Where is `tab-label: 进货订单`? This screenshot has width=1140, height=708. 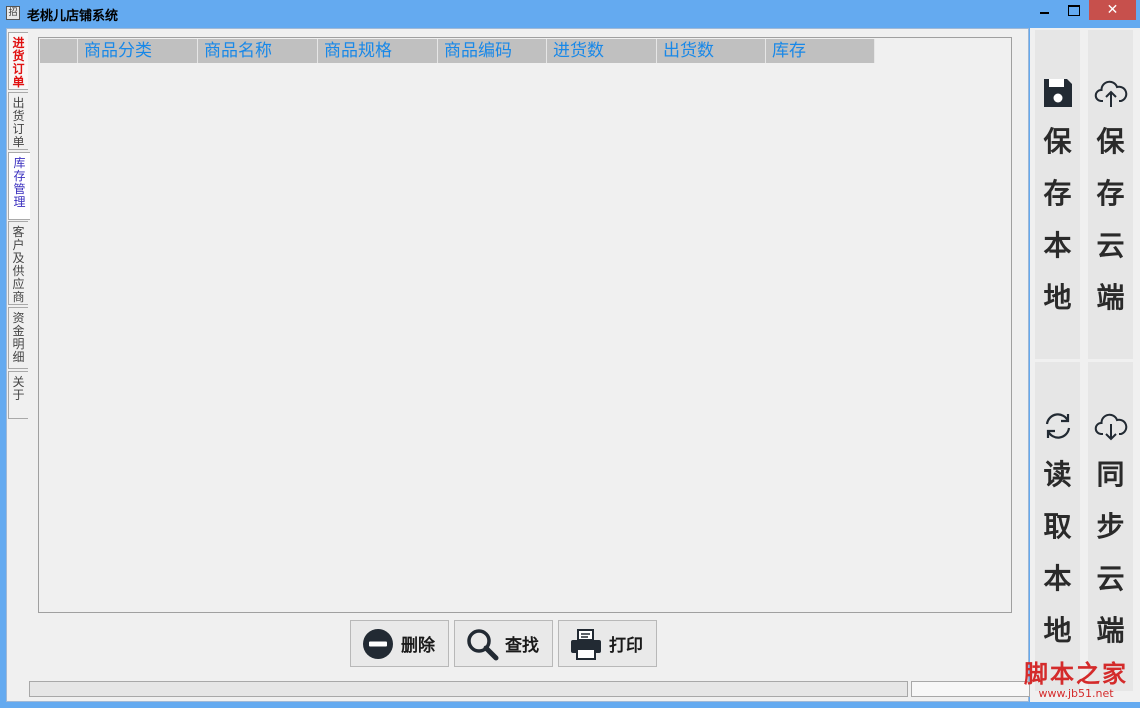 tab-label: 进货订单 is located at coordinates (18, 62).